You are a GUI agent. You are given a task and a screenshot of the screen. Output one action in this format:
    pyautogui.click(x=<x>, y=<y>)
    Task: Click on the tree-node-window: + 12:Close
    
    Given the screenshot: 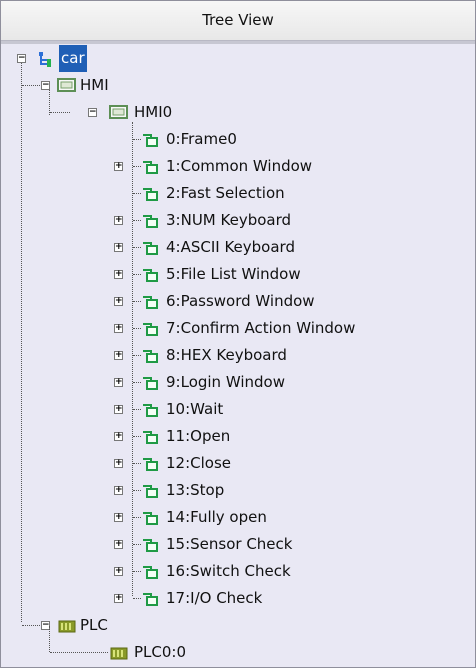 What is the action you would take?
    pyautogui.click(x=238, y=463)
    